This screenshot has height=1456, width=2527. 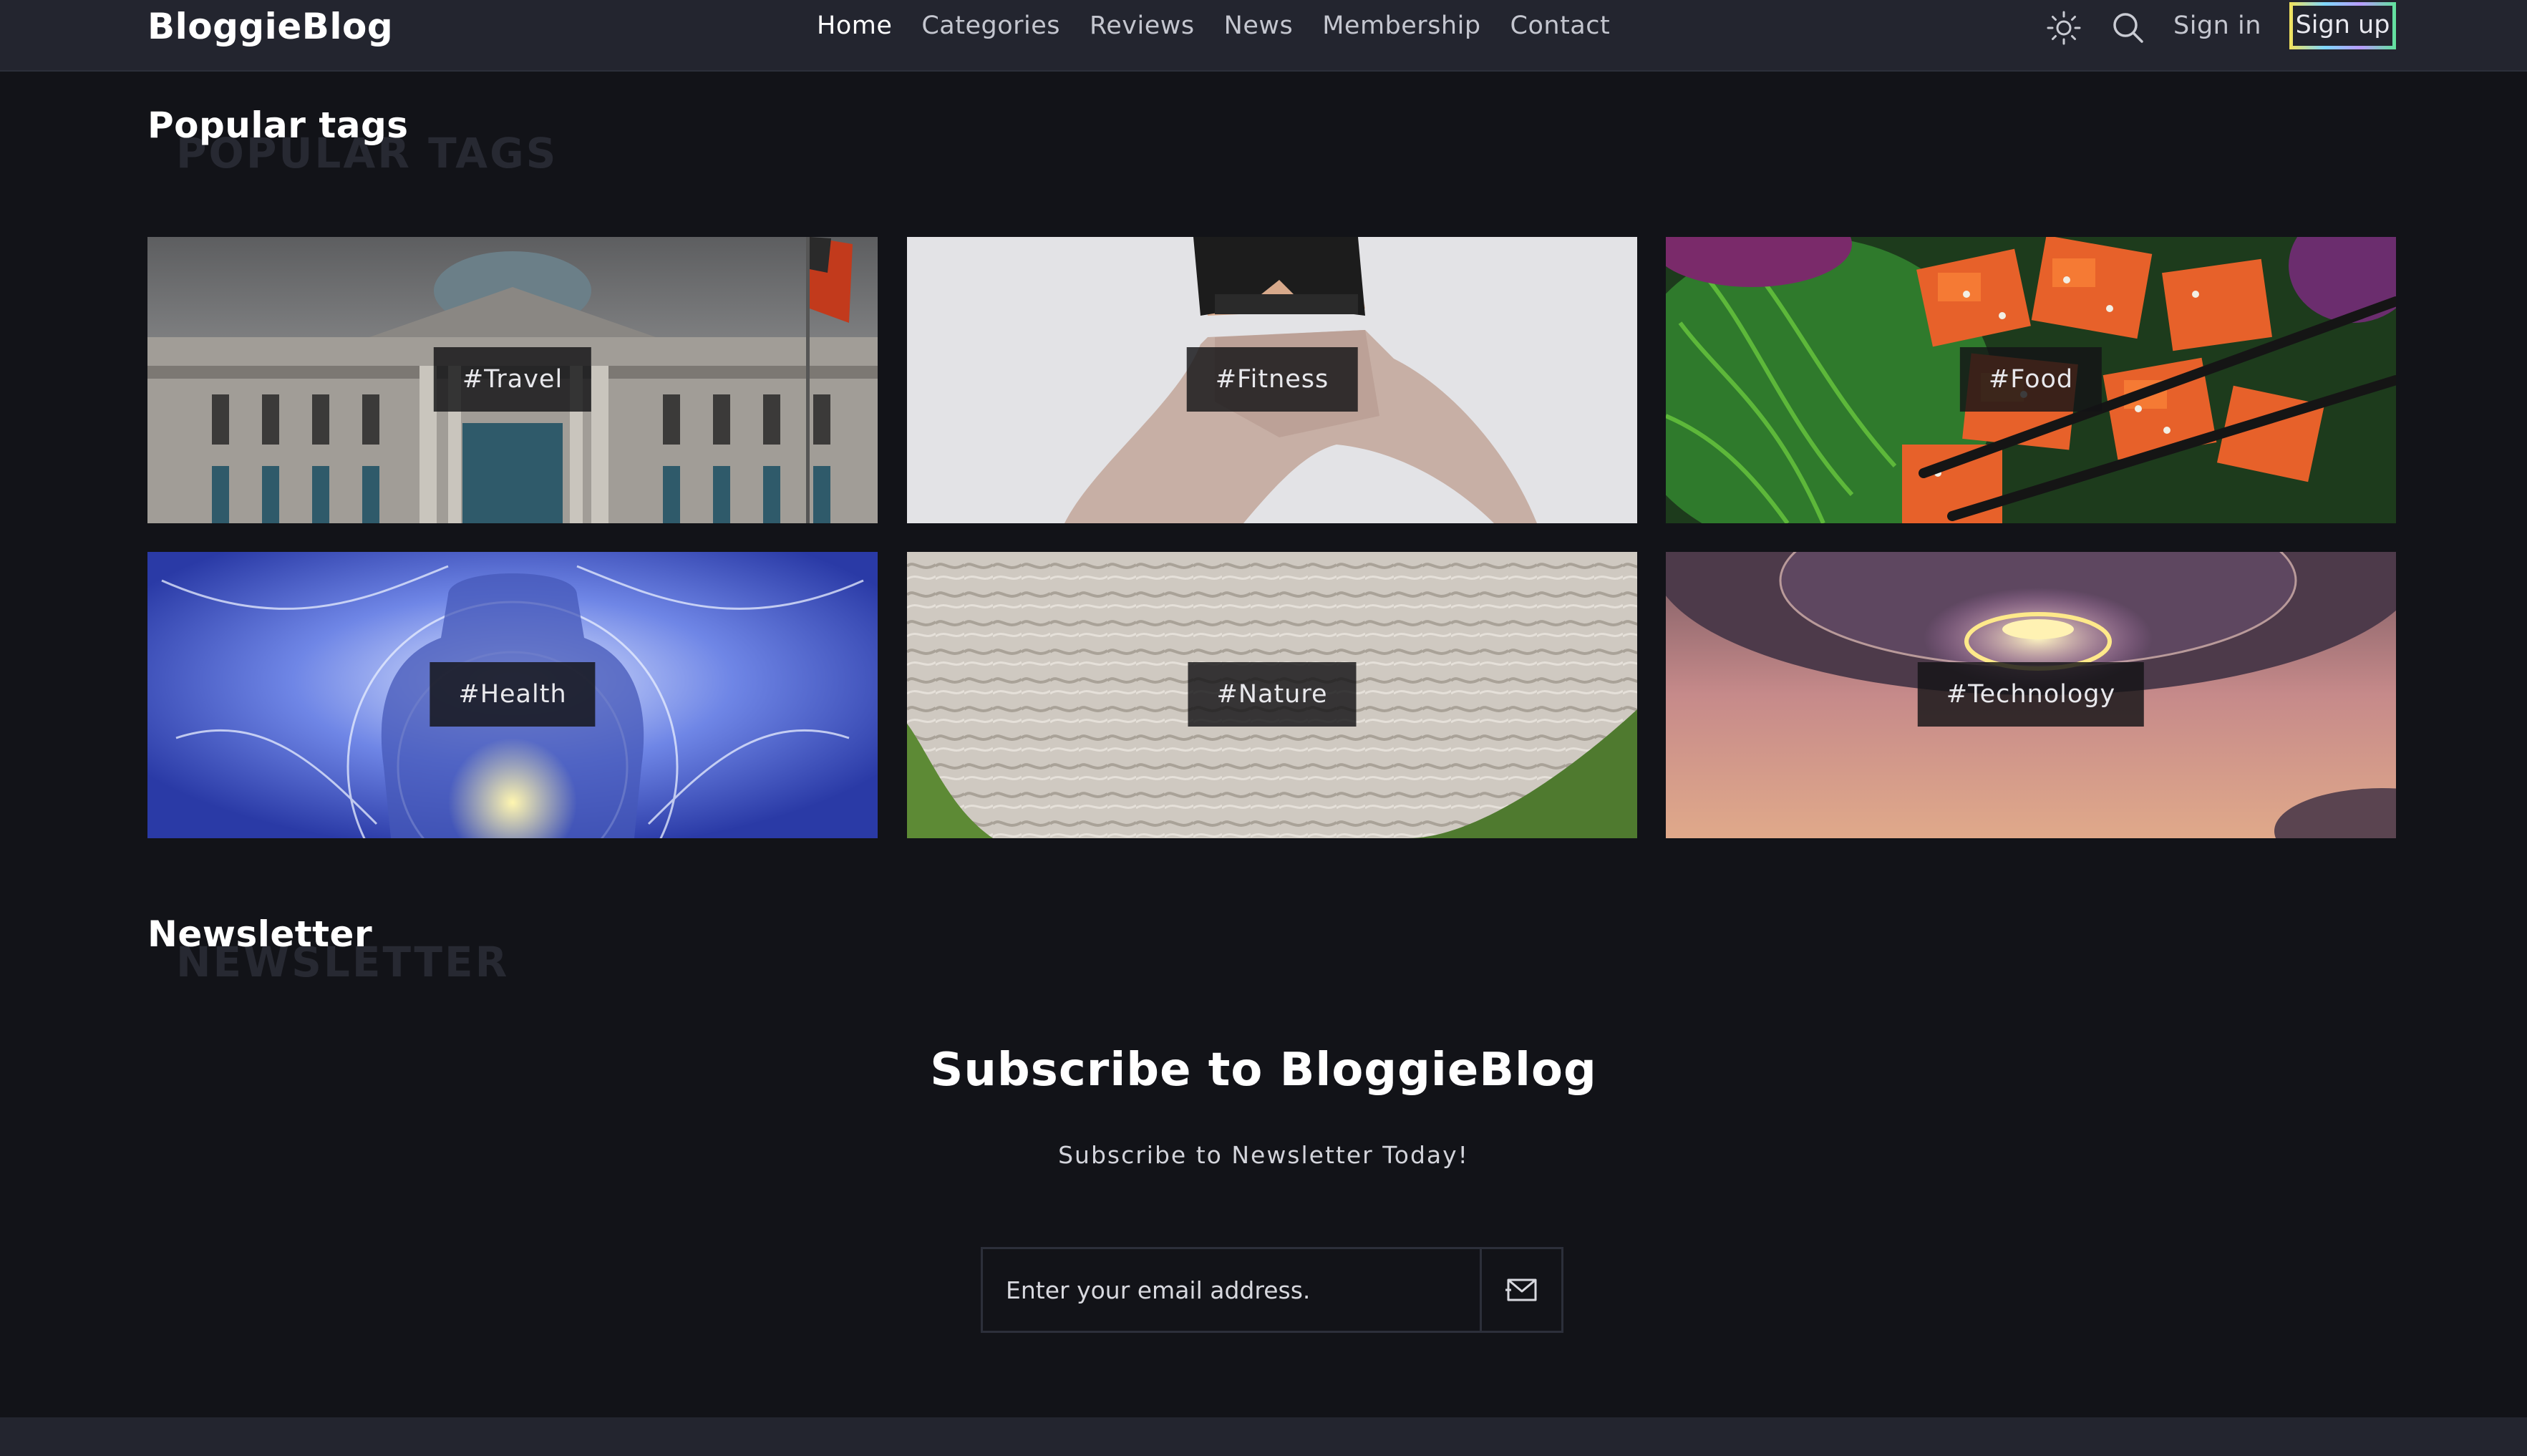 What do you see at coordinates (1259, 26) in the screenshot?
I see `nav-item-news: News` at bounding box center [1259, 26].